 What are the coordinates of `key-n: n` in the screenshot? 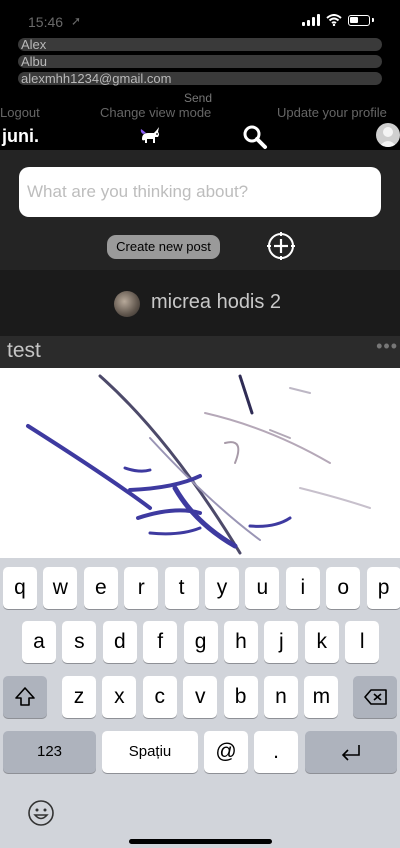 It's located at (281, 697).